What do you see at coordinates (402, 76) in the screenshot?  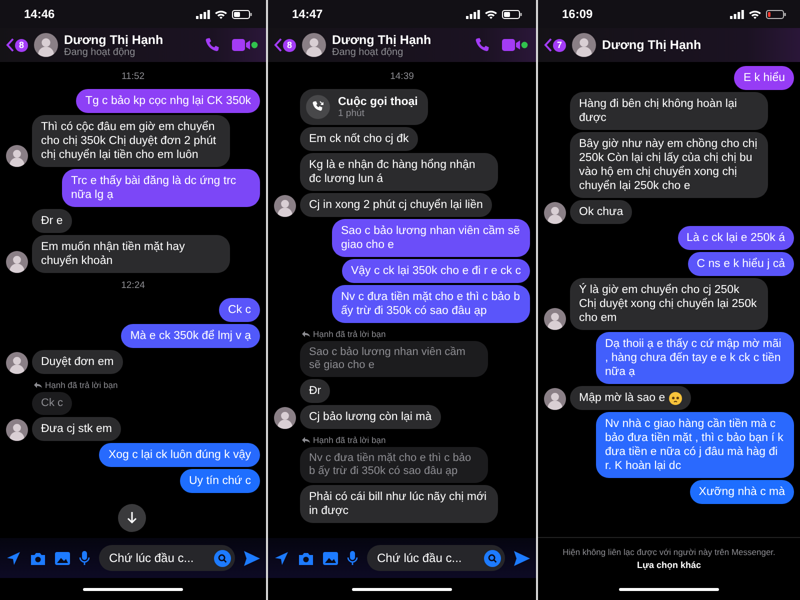 I see `timestamp: 14:39` at bounding box center [402, 76].